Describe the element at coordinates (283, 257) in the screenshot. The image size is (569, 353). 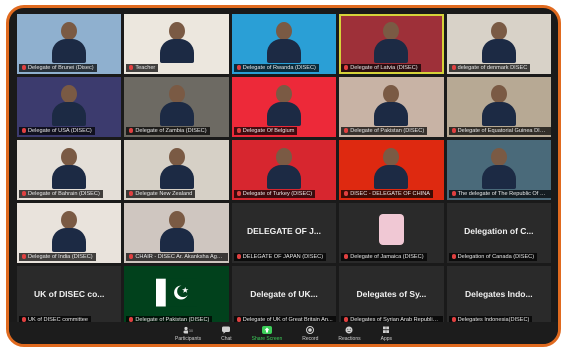
I see `participant-name-text: DELEGATE OF JAPAN (DISEC)` at that location.